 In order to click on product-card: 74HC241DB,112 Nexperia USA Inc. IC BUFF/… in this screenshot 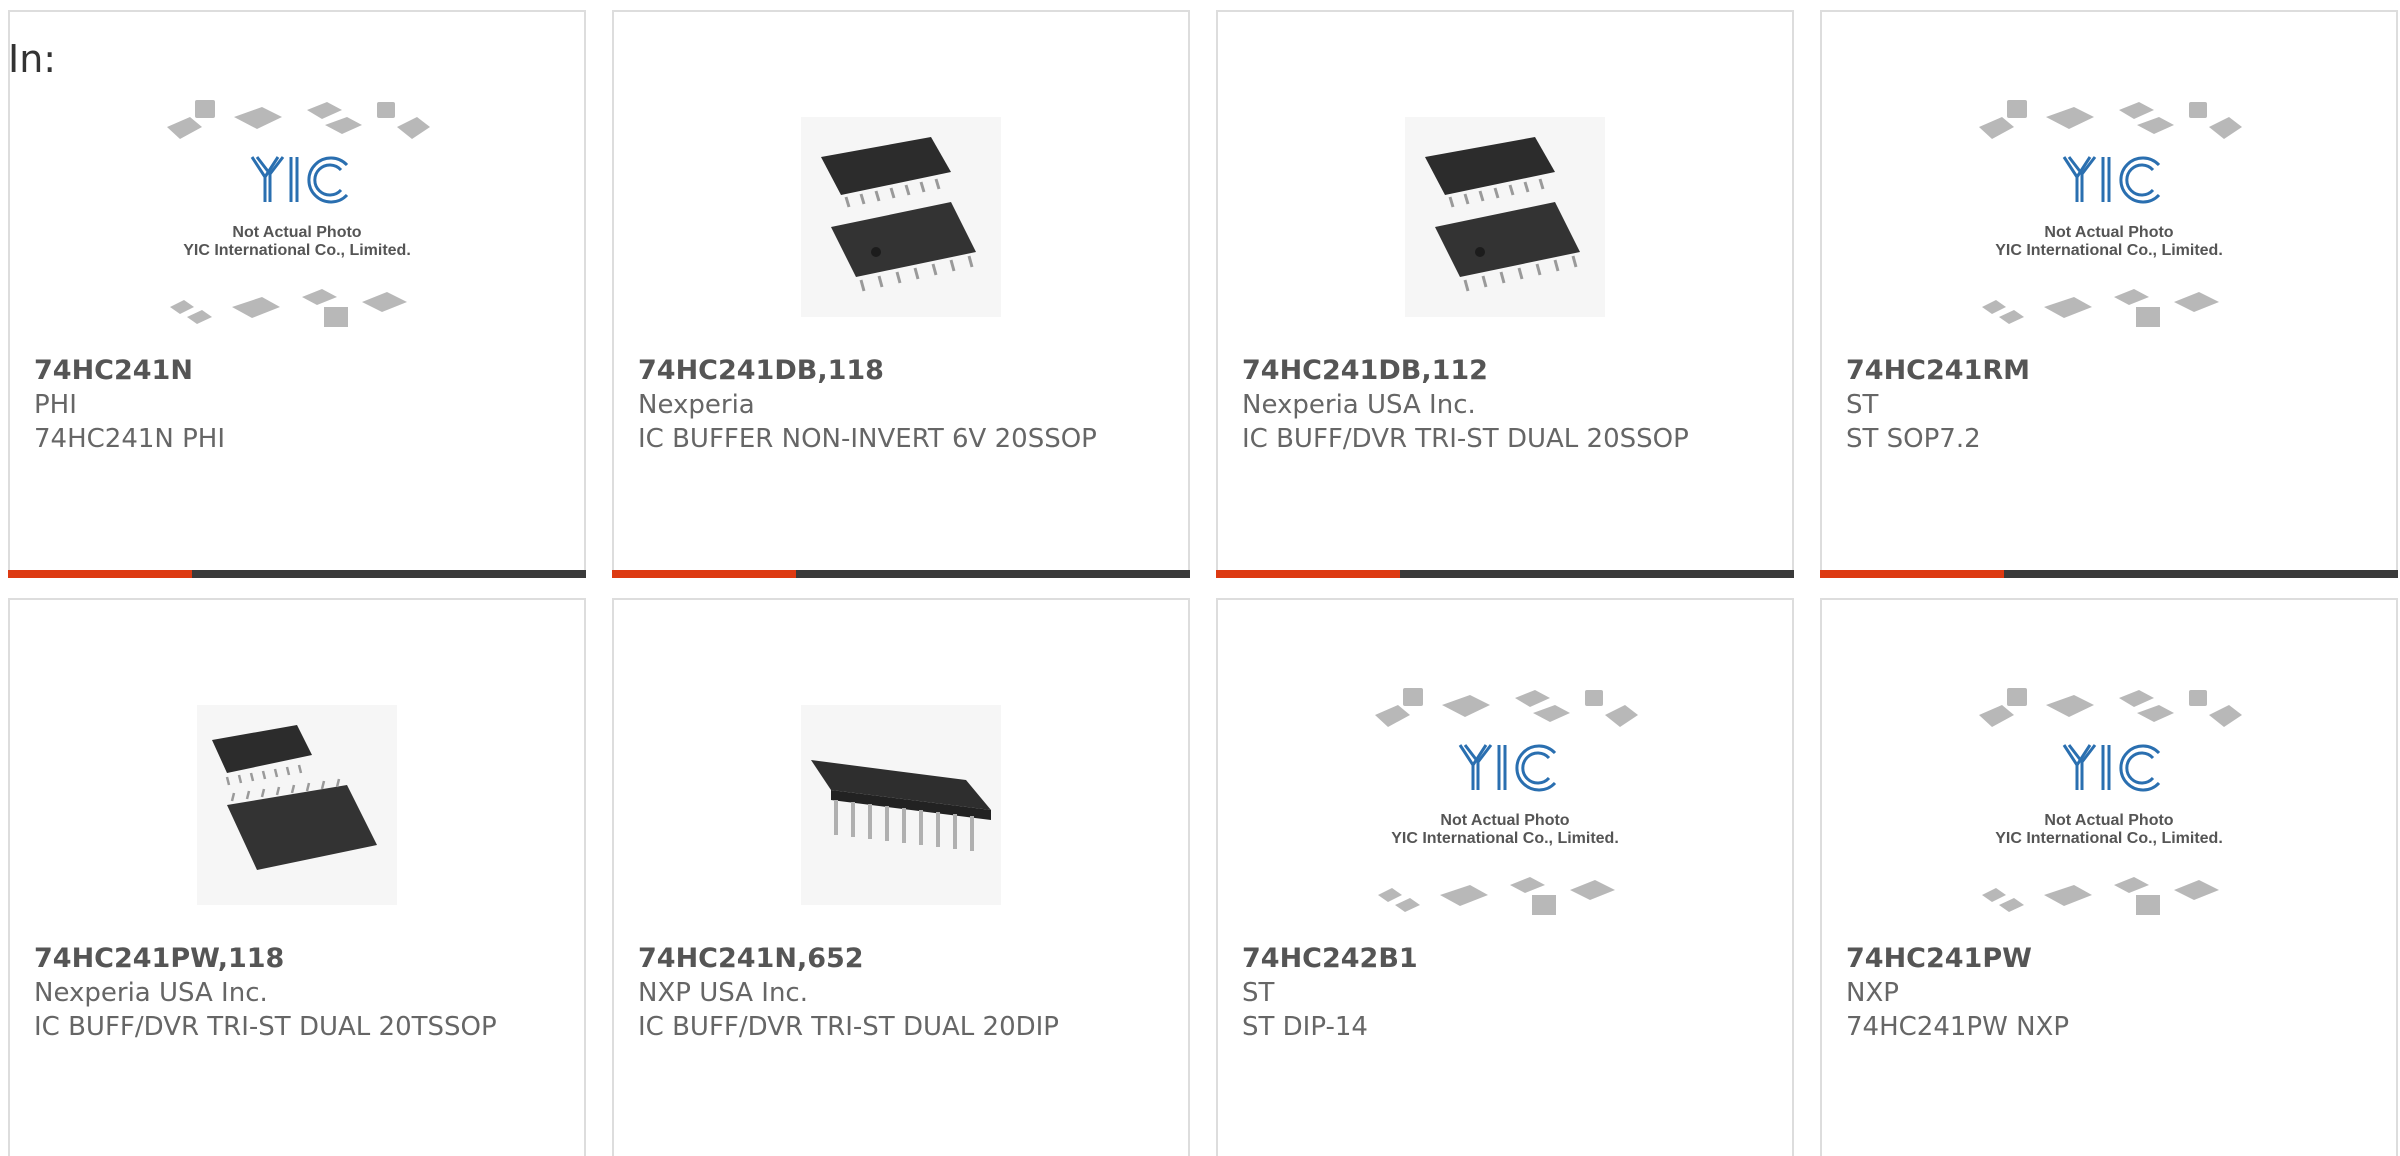, I will do `click(1505, 294)`.